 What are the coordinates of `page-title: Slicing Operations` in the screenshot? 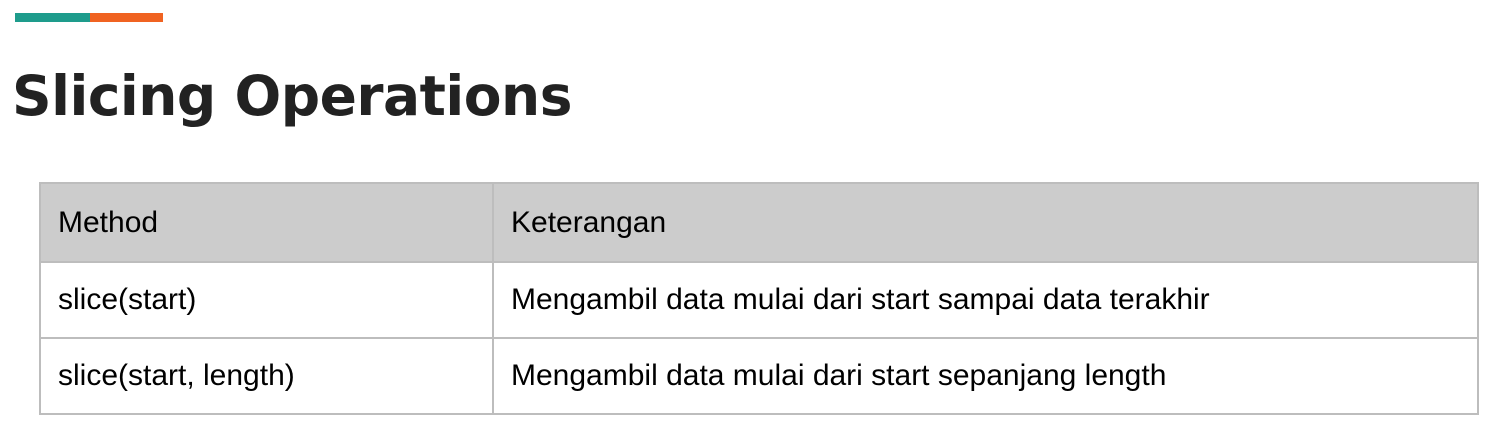 It's located at (292, 96).